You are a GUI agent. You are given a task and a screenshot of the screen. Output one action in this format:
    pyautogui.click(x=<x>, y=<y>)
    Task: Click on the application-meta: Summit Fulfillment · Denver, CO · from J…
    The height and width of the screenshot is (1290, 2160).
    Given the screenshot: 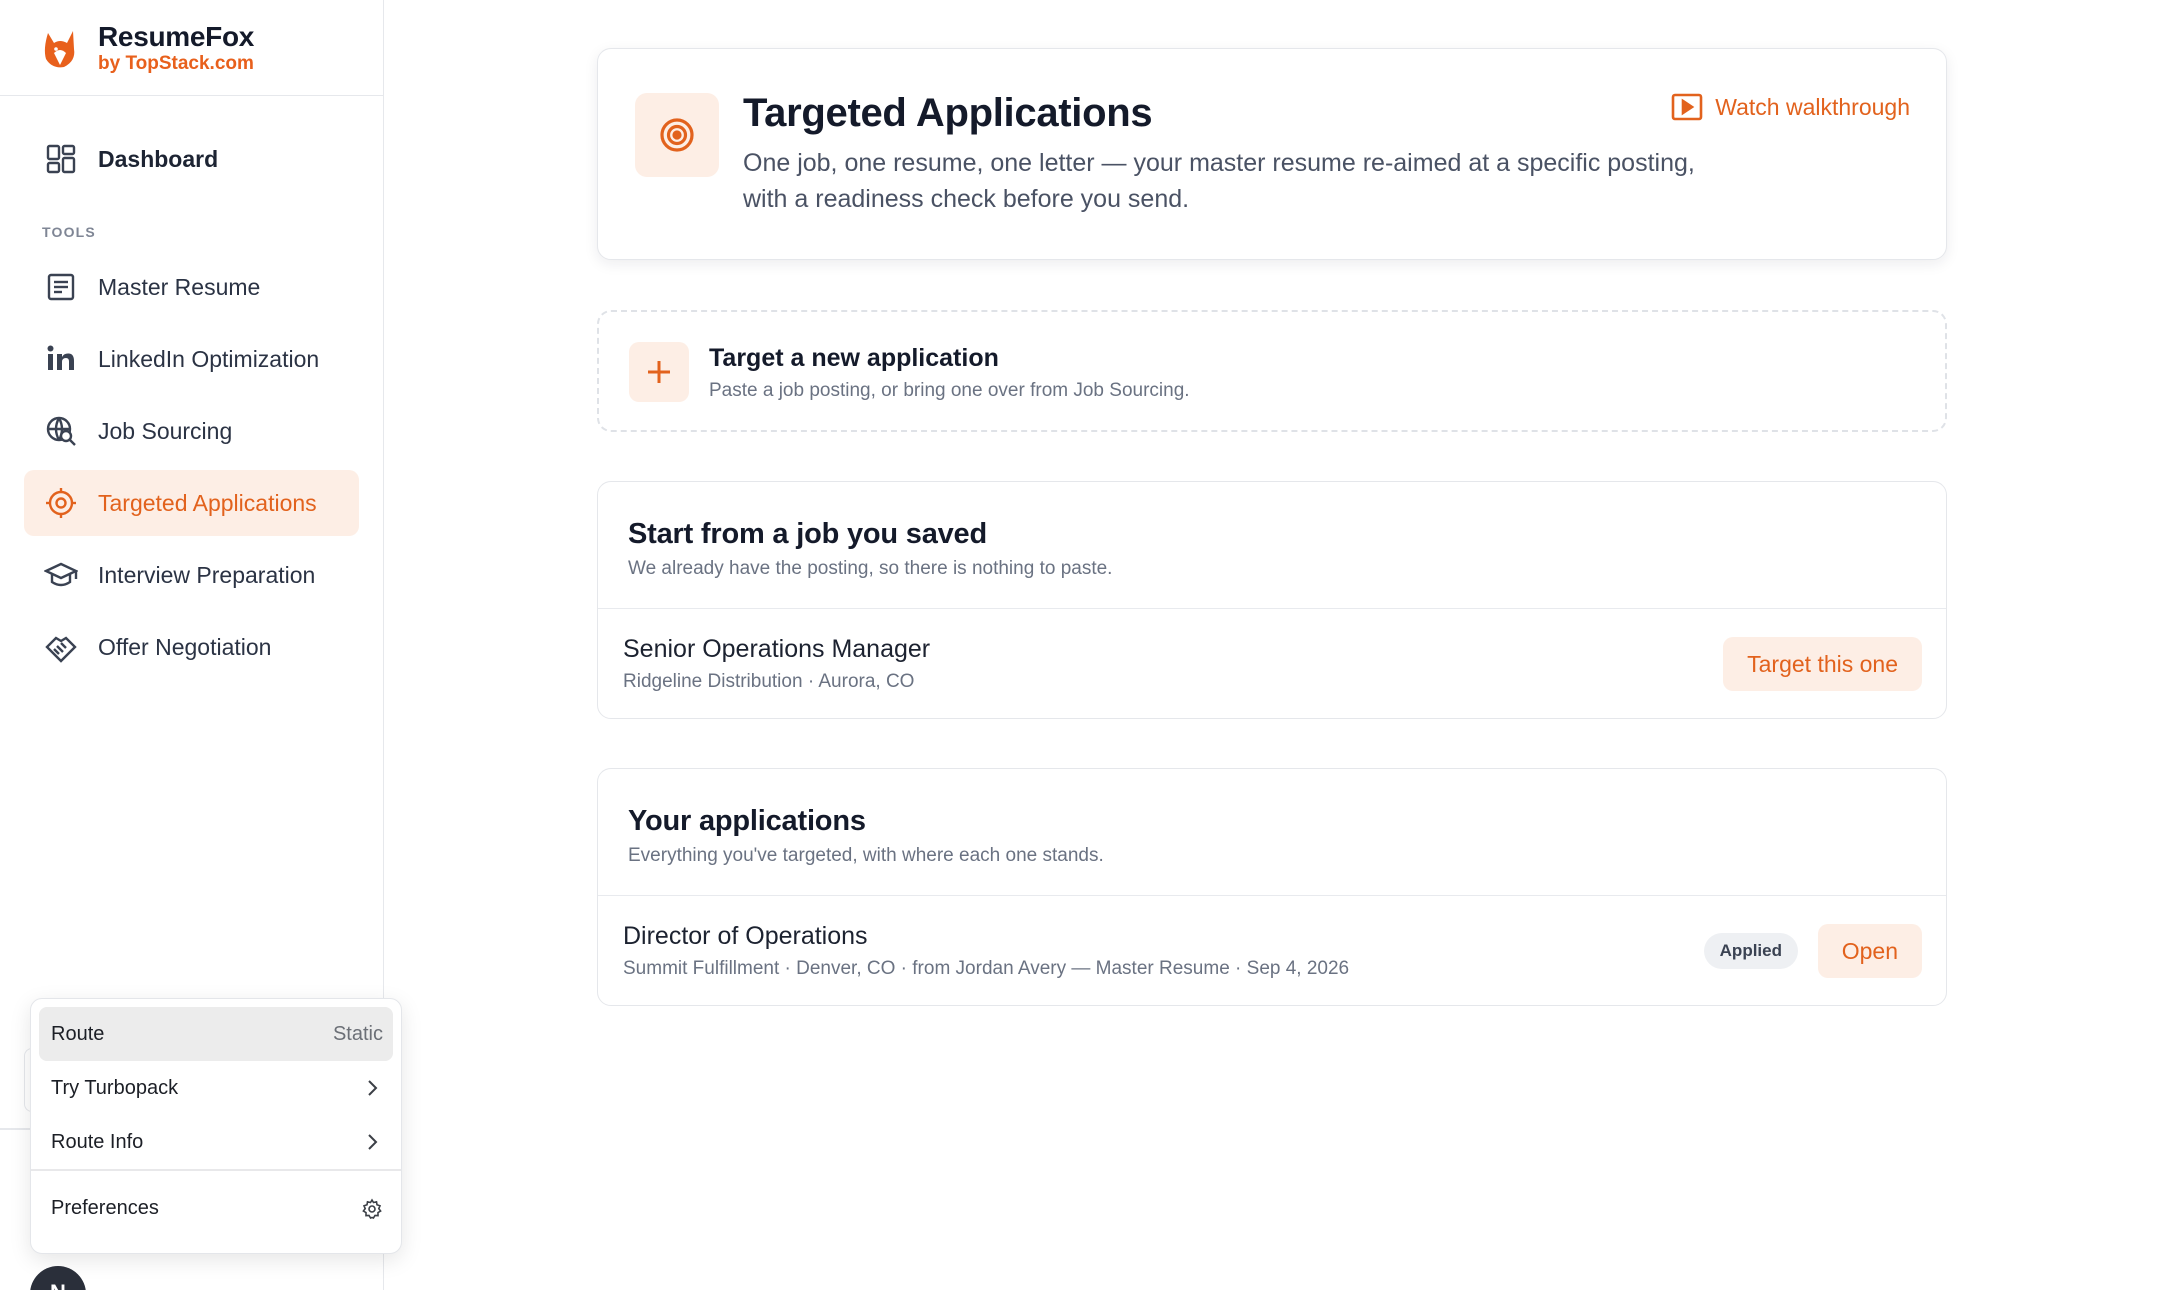 What is the action you would take?
    pyautogui.click(x=986, y=968)
    